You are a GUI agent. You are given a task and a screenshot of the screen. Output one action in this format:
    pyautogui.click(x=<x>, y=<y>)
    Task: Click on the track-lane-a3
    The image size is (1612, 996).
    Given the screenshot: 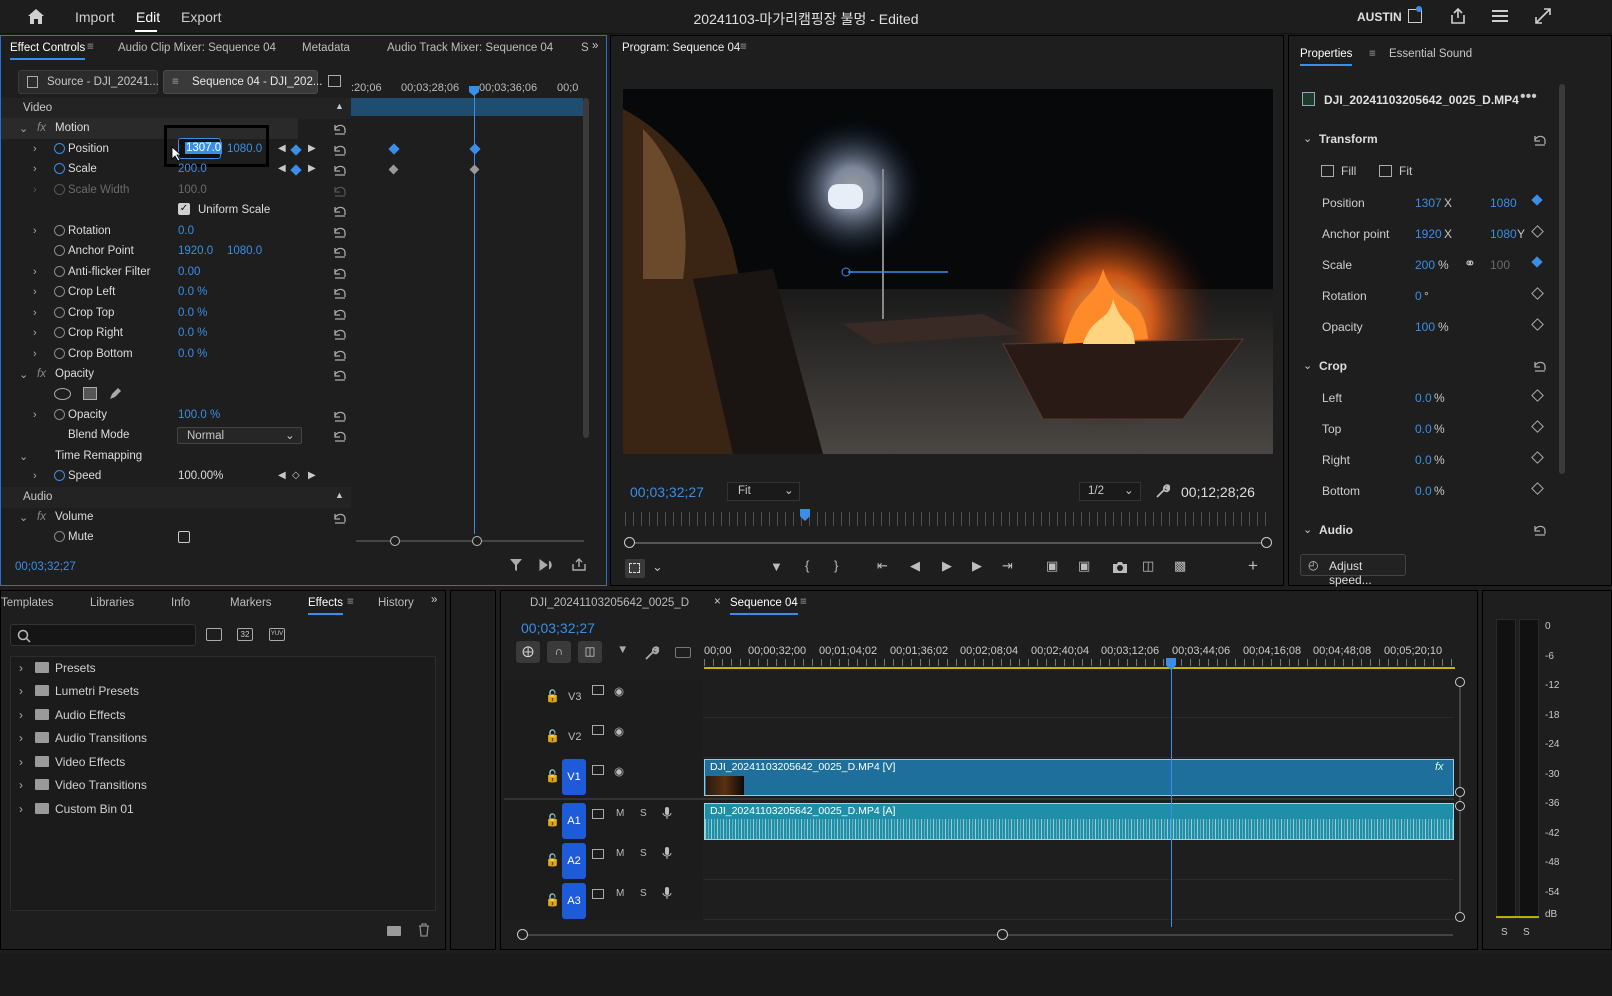 What is the action you would take?
    pyautogui.click(x=1078, y=900)
    